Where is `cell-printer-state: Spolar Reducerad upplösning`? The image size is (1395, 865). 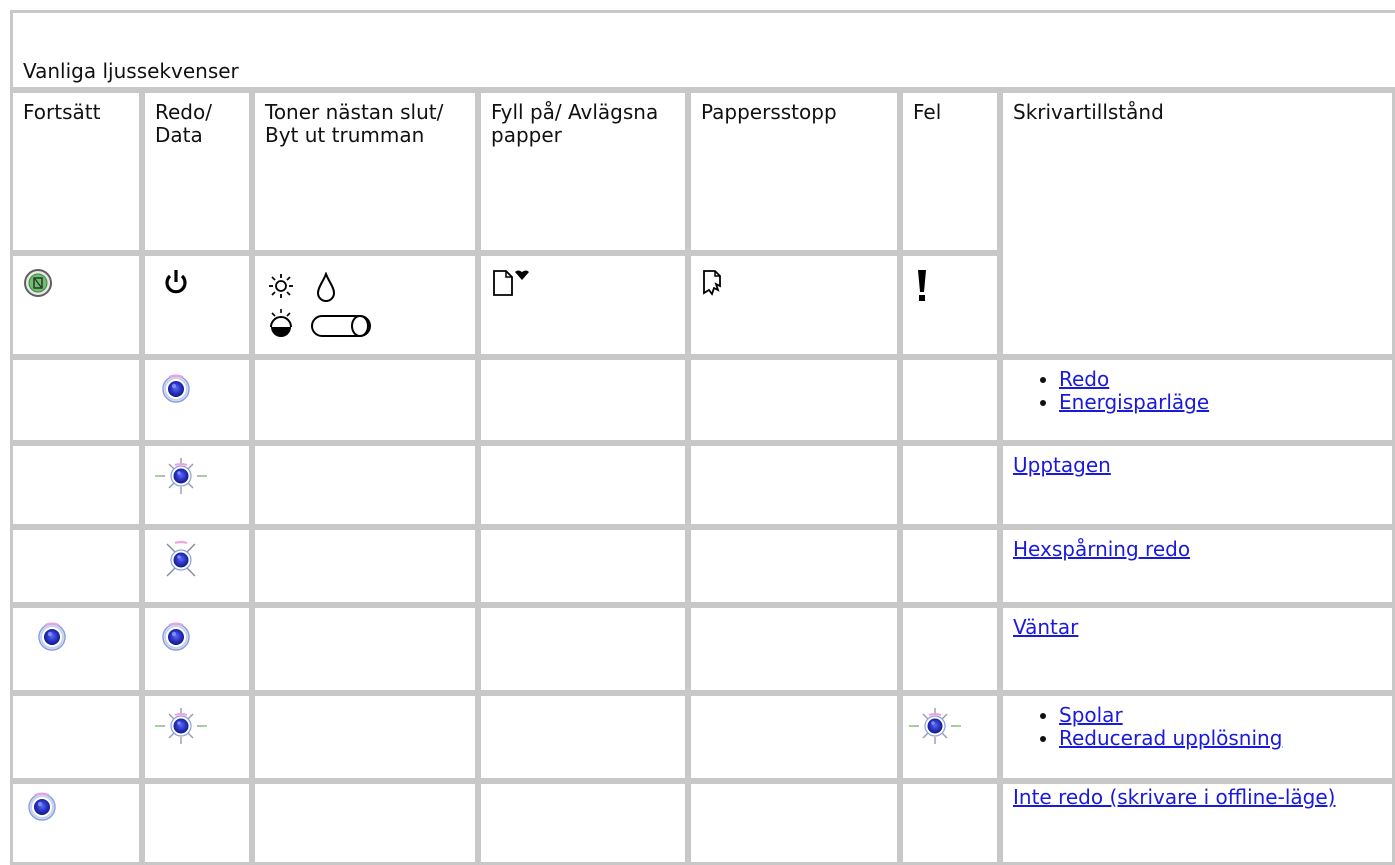
cell-printer-state: Spolar Reducerad upplösning is located at coordinates (1197, 737).